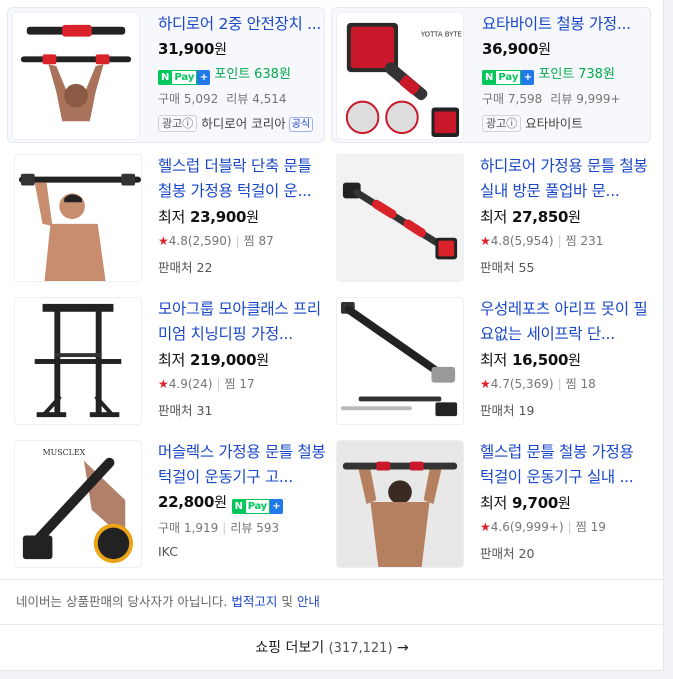 Image resolution: width=673 pixels, height=679 pixels. I want to click on product-price: 최저 219,000원, so click(213, 360).